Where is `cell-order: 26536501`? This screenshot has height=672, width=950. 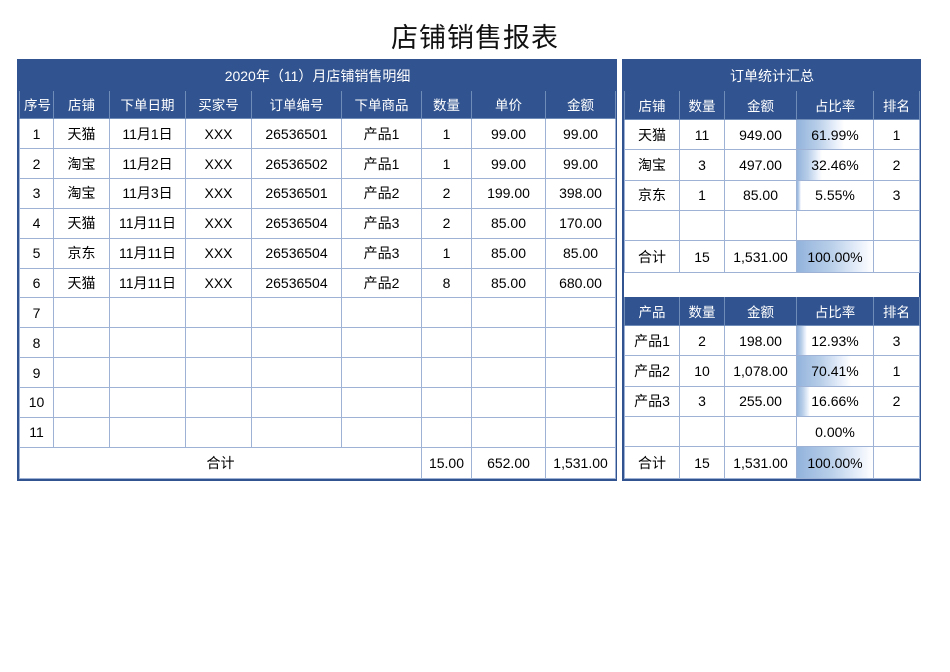 cell-order: 26536501 is located at coordinates (296, 134).